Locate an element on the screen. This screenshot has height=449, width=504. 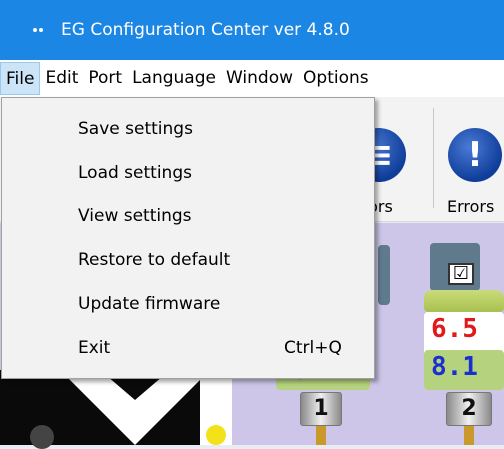
device-led-grey is located at coordinates (42, 437).